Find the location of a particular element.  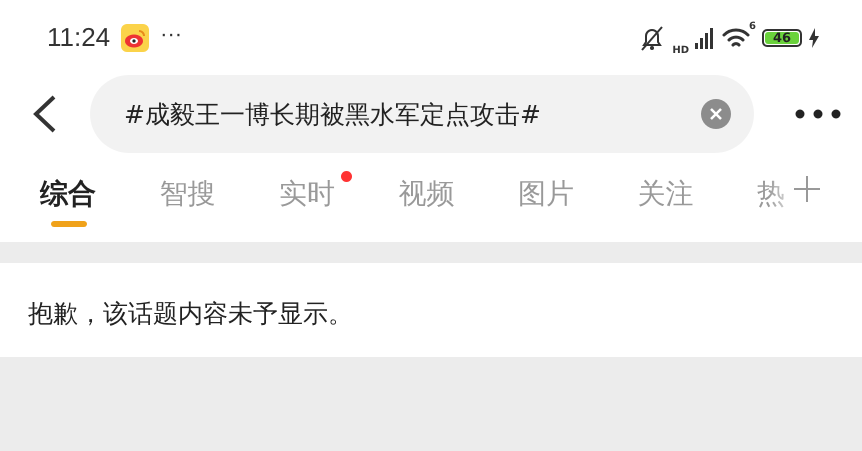

tab: 图片 is located at coordinates (546, 194).